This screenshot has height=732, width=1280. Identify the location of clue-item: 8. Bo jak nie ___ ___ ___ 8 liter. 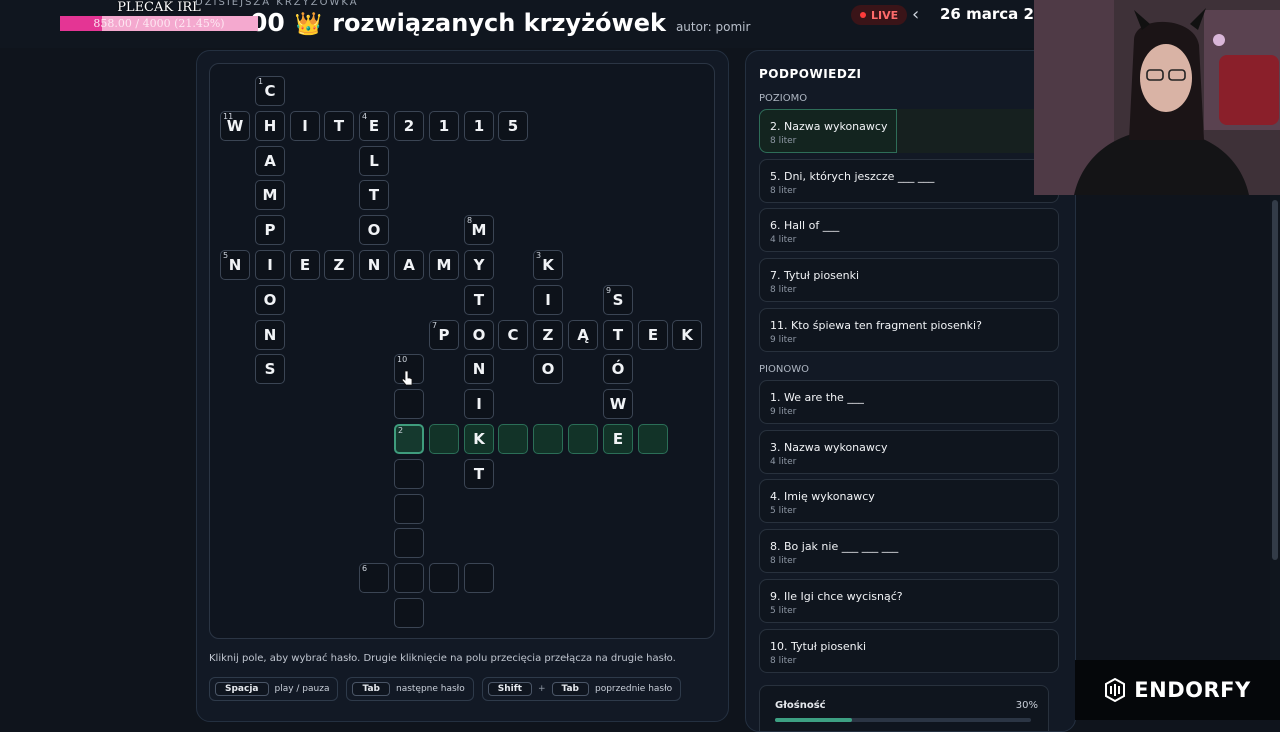
(909, 551).